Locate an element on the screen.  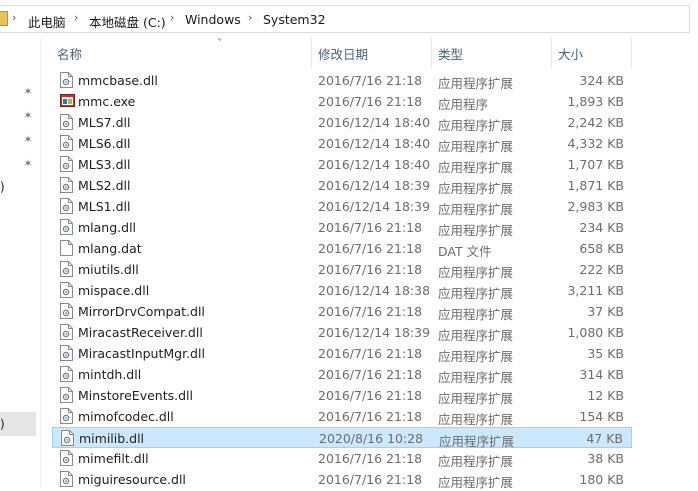
file-row: MLS1.dll 2016/12/14 18:39 应用程序扩展 2,983 KB is located at coordinates (342, 206).